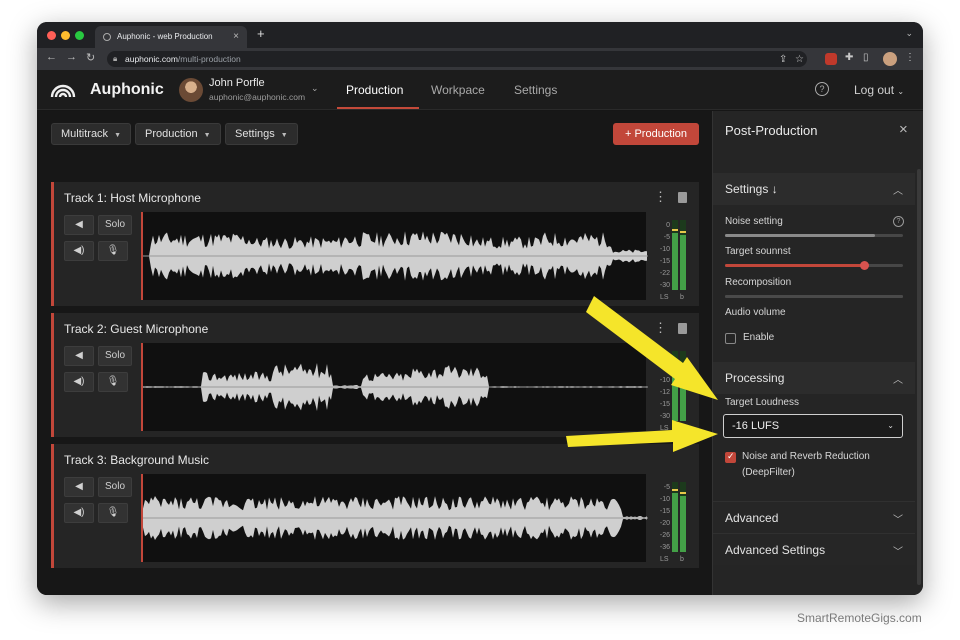 The height and width of the screenshot is (640, 960). I want to click on tab-close-icon: ×, so click(236, 37).